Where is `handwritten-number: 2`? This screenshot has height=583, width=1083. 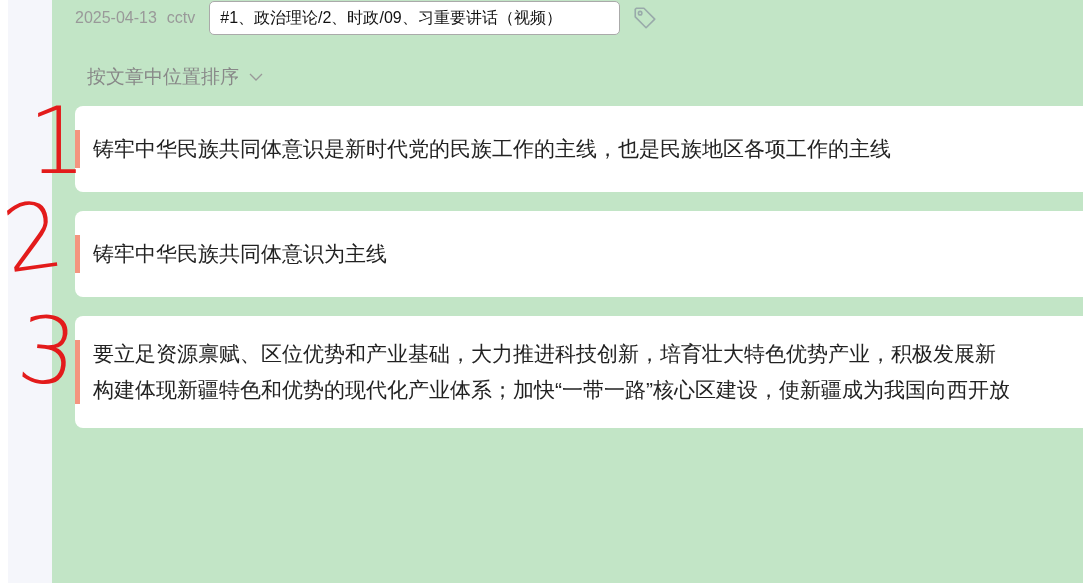
handwritten-number: 2 is located at coordinates (34, 238).